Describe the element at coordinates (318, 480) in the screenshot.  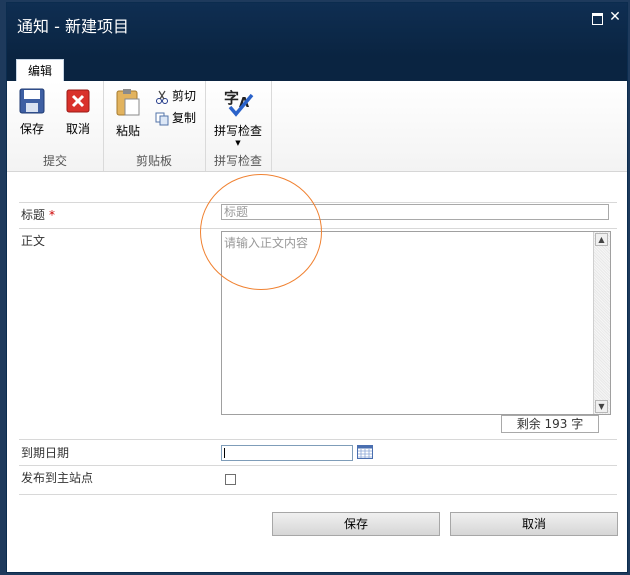
I see `publish-row: 发布到主站点` at that location.